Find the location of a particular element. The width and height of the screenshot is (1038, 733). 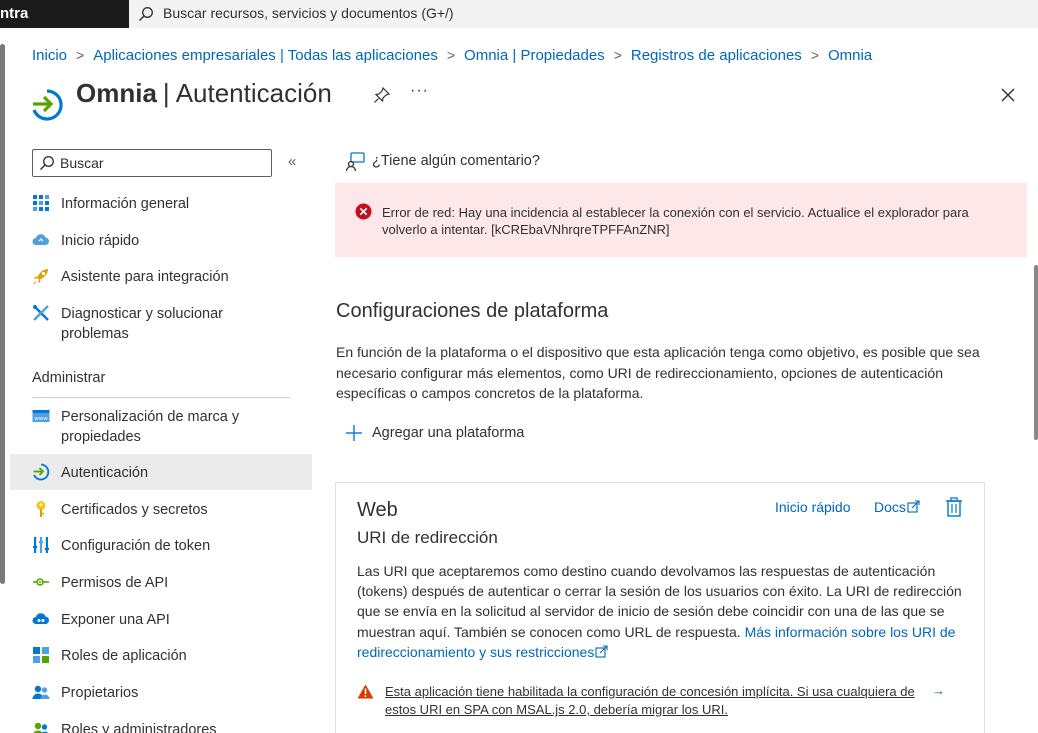

sidebar-item-certificates: Certificados y secretos is located at coordinates (161, 510).